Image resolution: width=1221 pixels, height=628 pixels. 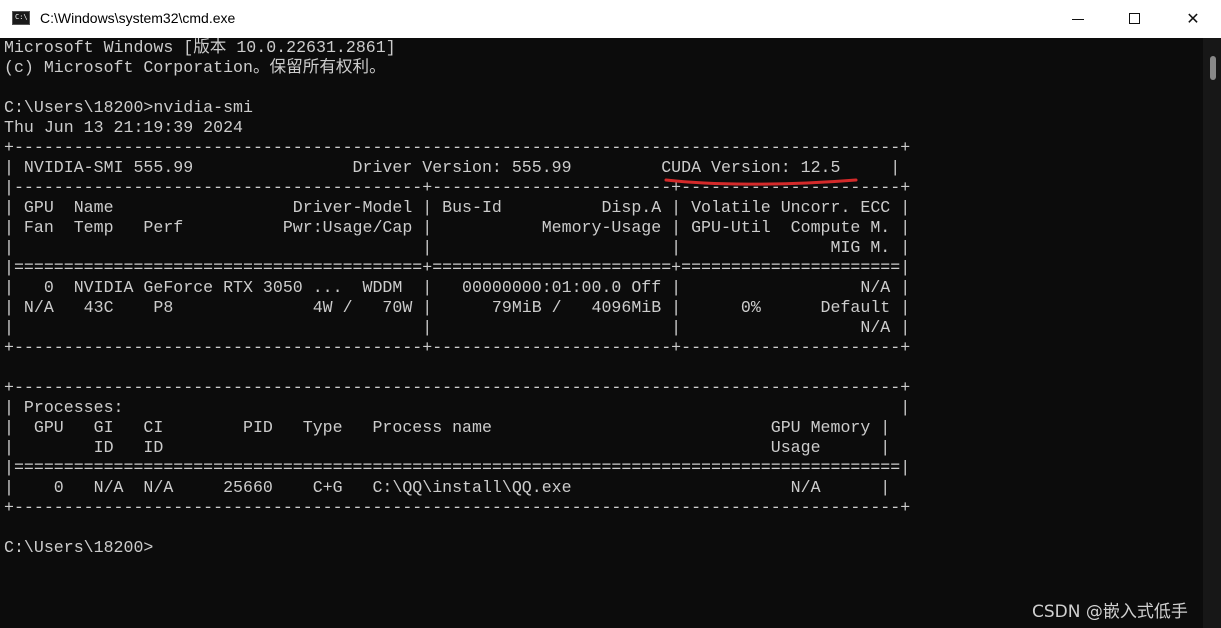 What do you see at coordinates (610, 19) in the screenshot?
I see `title-bar: C:\ C:\Windows\system32\cmd.exe ✕` at bounding box center [610, 19].